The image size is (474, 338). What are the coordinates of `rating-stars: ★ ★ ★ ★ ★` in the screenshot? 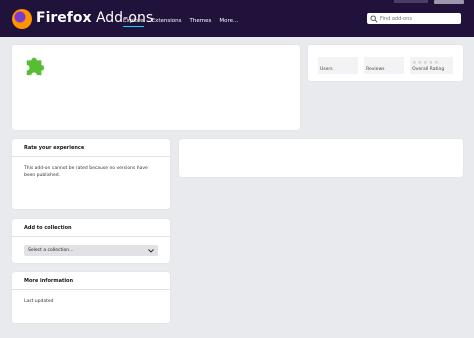 It's located at (425, 63).